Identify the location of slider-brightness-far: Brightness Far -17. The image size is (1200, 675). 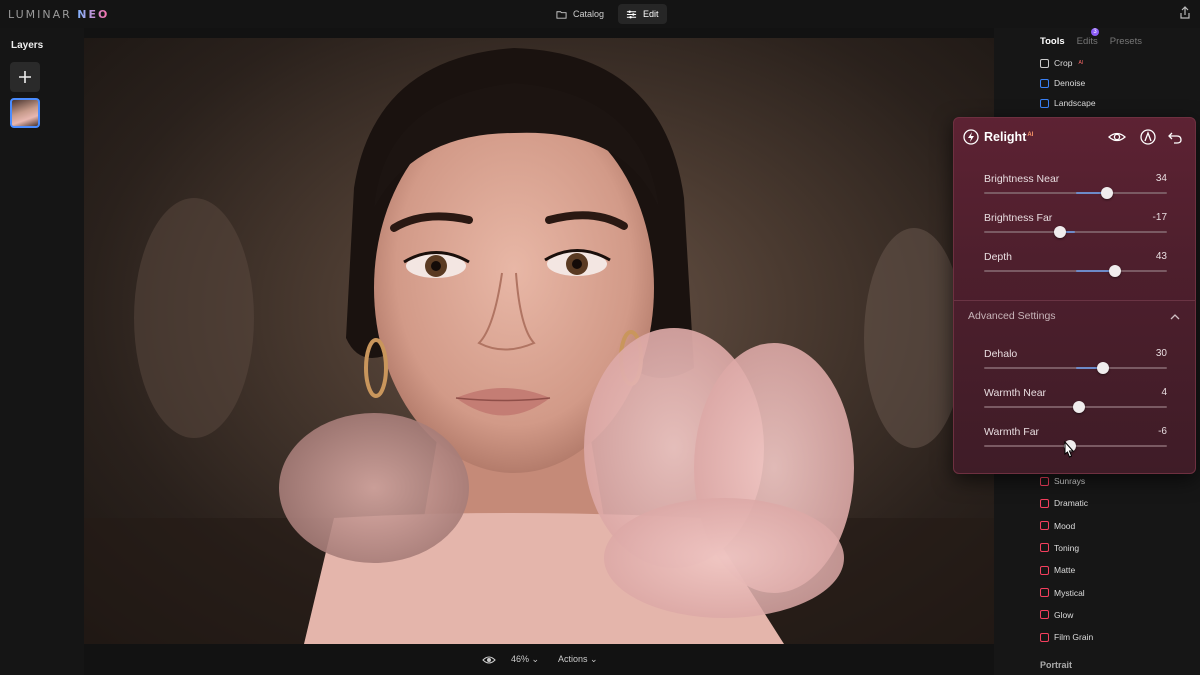
(1075, 227).